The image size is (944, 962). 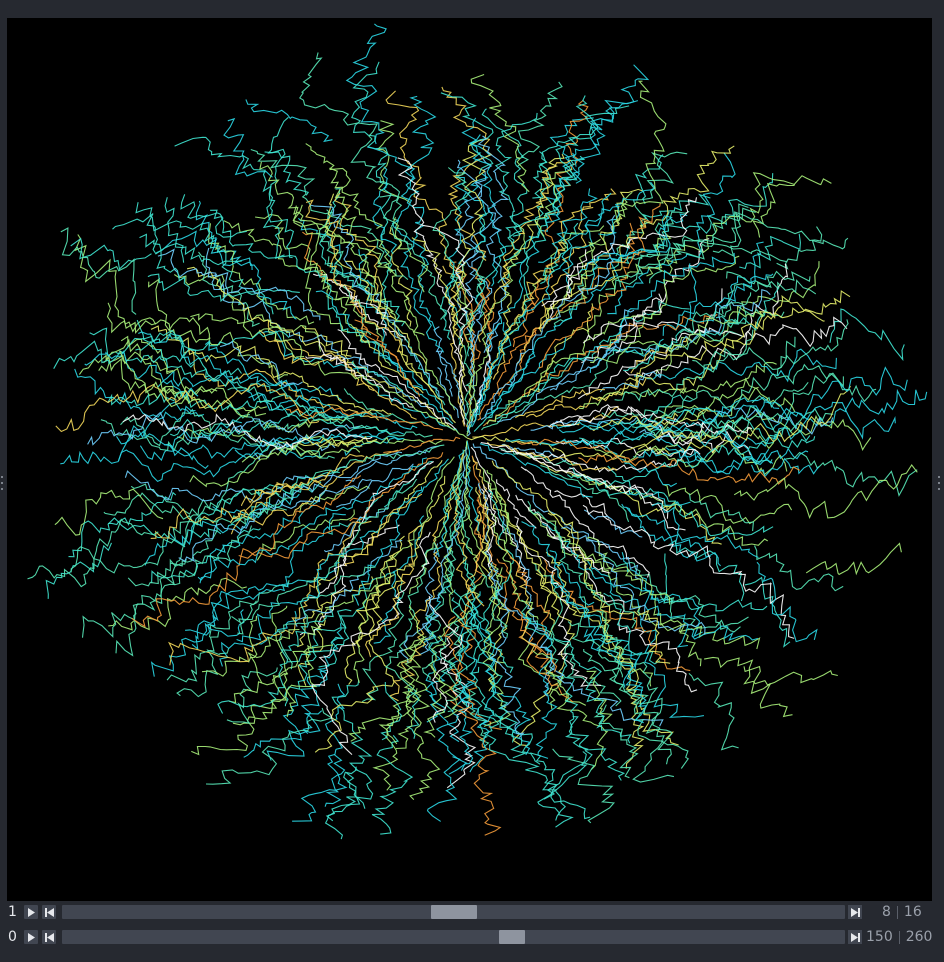 I want to click on current-frame: 150, so click(x=879, y=937).